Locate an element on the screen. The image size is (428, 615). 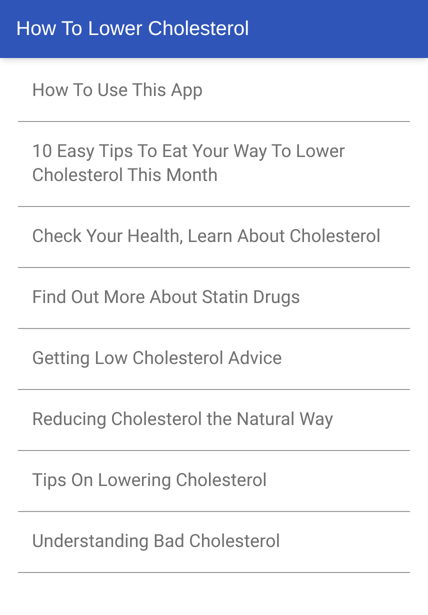
list-item: How To Use This App is located at coordinates (214, 91).